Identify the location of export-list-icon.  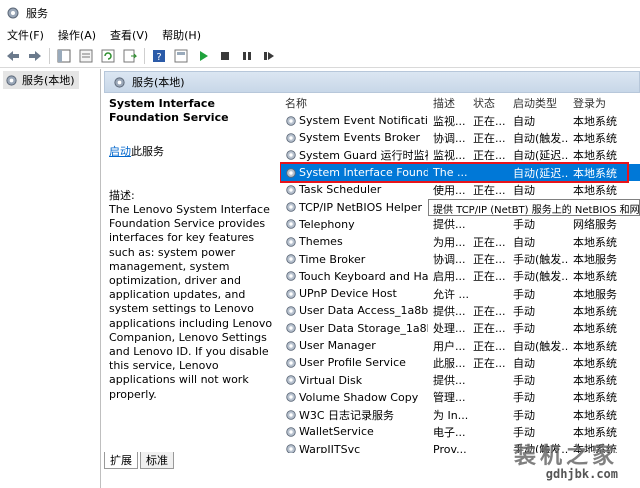
(130, 56).